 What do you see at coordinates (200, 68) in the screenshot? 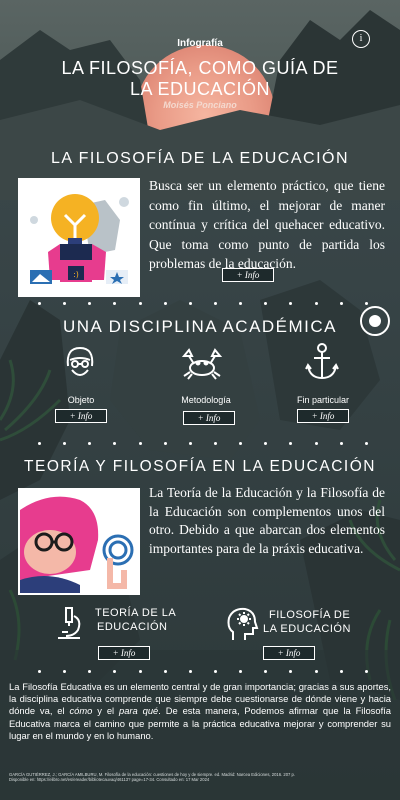
I see `page-title-line1: LA FILOSOFÍA, COMO GUÍA DE` at bounding box center [200, 68].